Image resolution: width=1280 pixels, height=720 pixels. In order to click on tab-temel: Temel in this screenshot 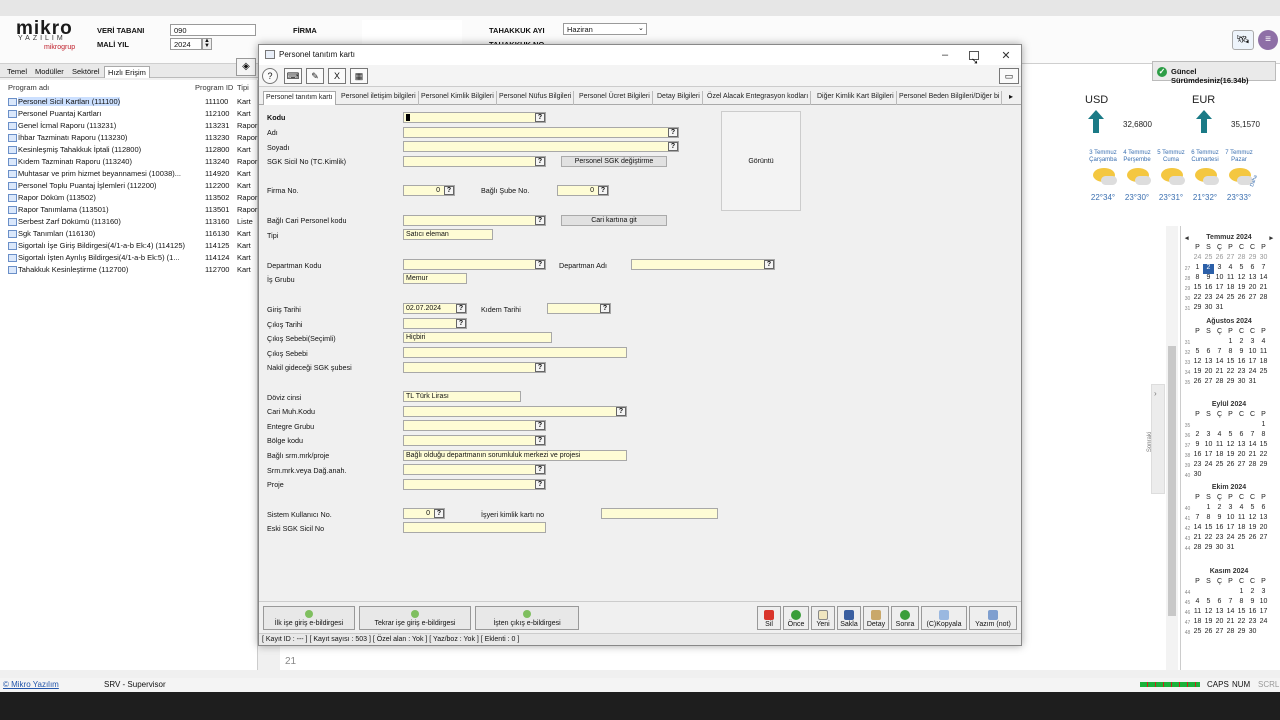, I will do `click(17, 71)`.